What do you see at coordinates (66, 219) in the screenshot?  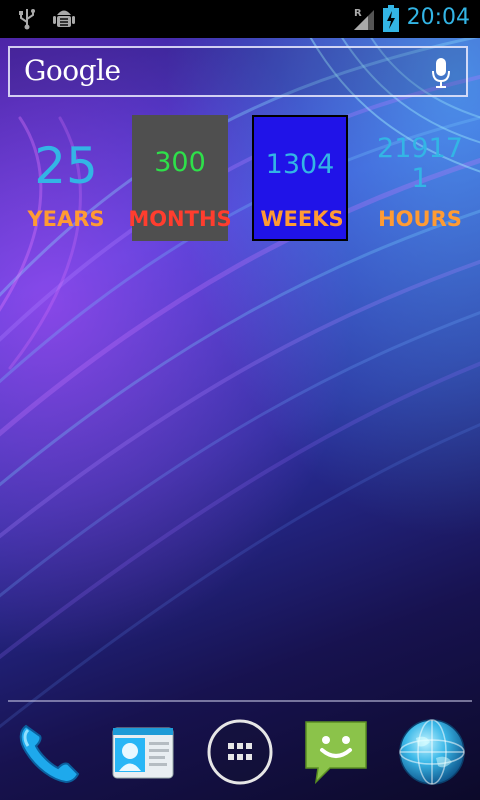 I see `years-label: YEARS` at bounding box center [66, 219].